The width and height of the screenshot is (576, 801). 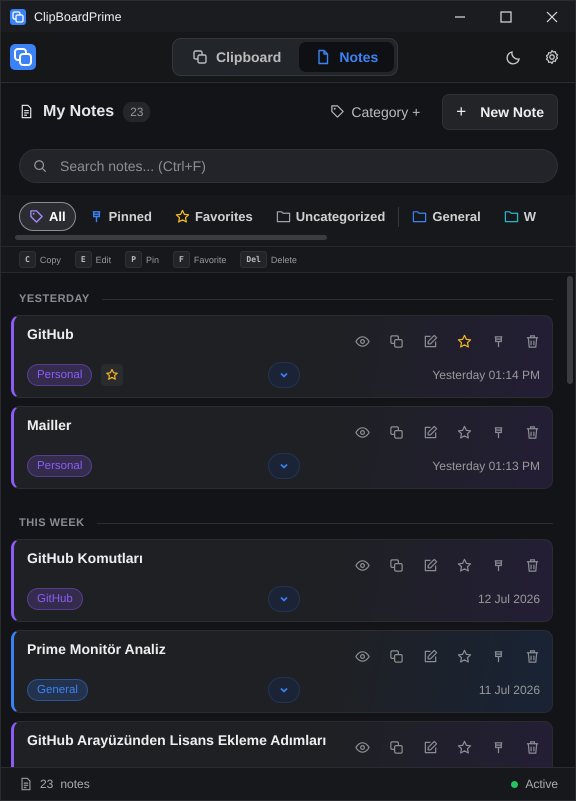 I want to click on filter-chip: Favorites, so click(x=213, y=216).